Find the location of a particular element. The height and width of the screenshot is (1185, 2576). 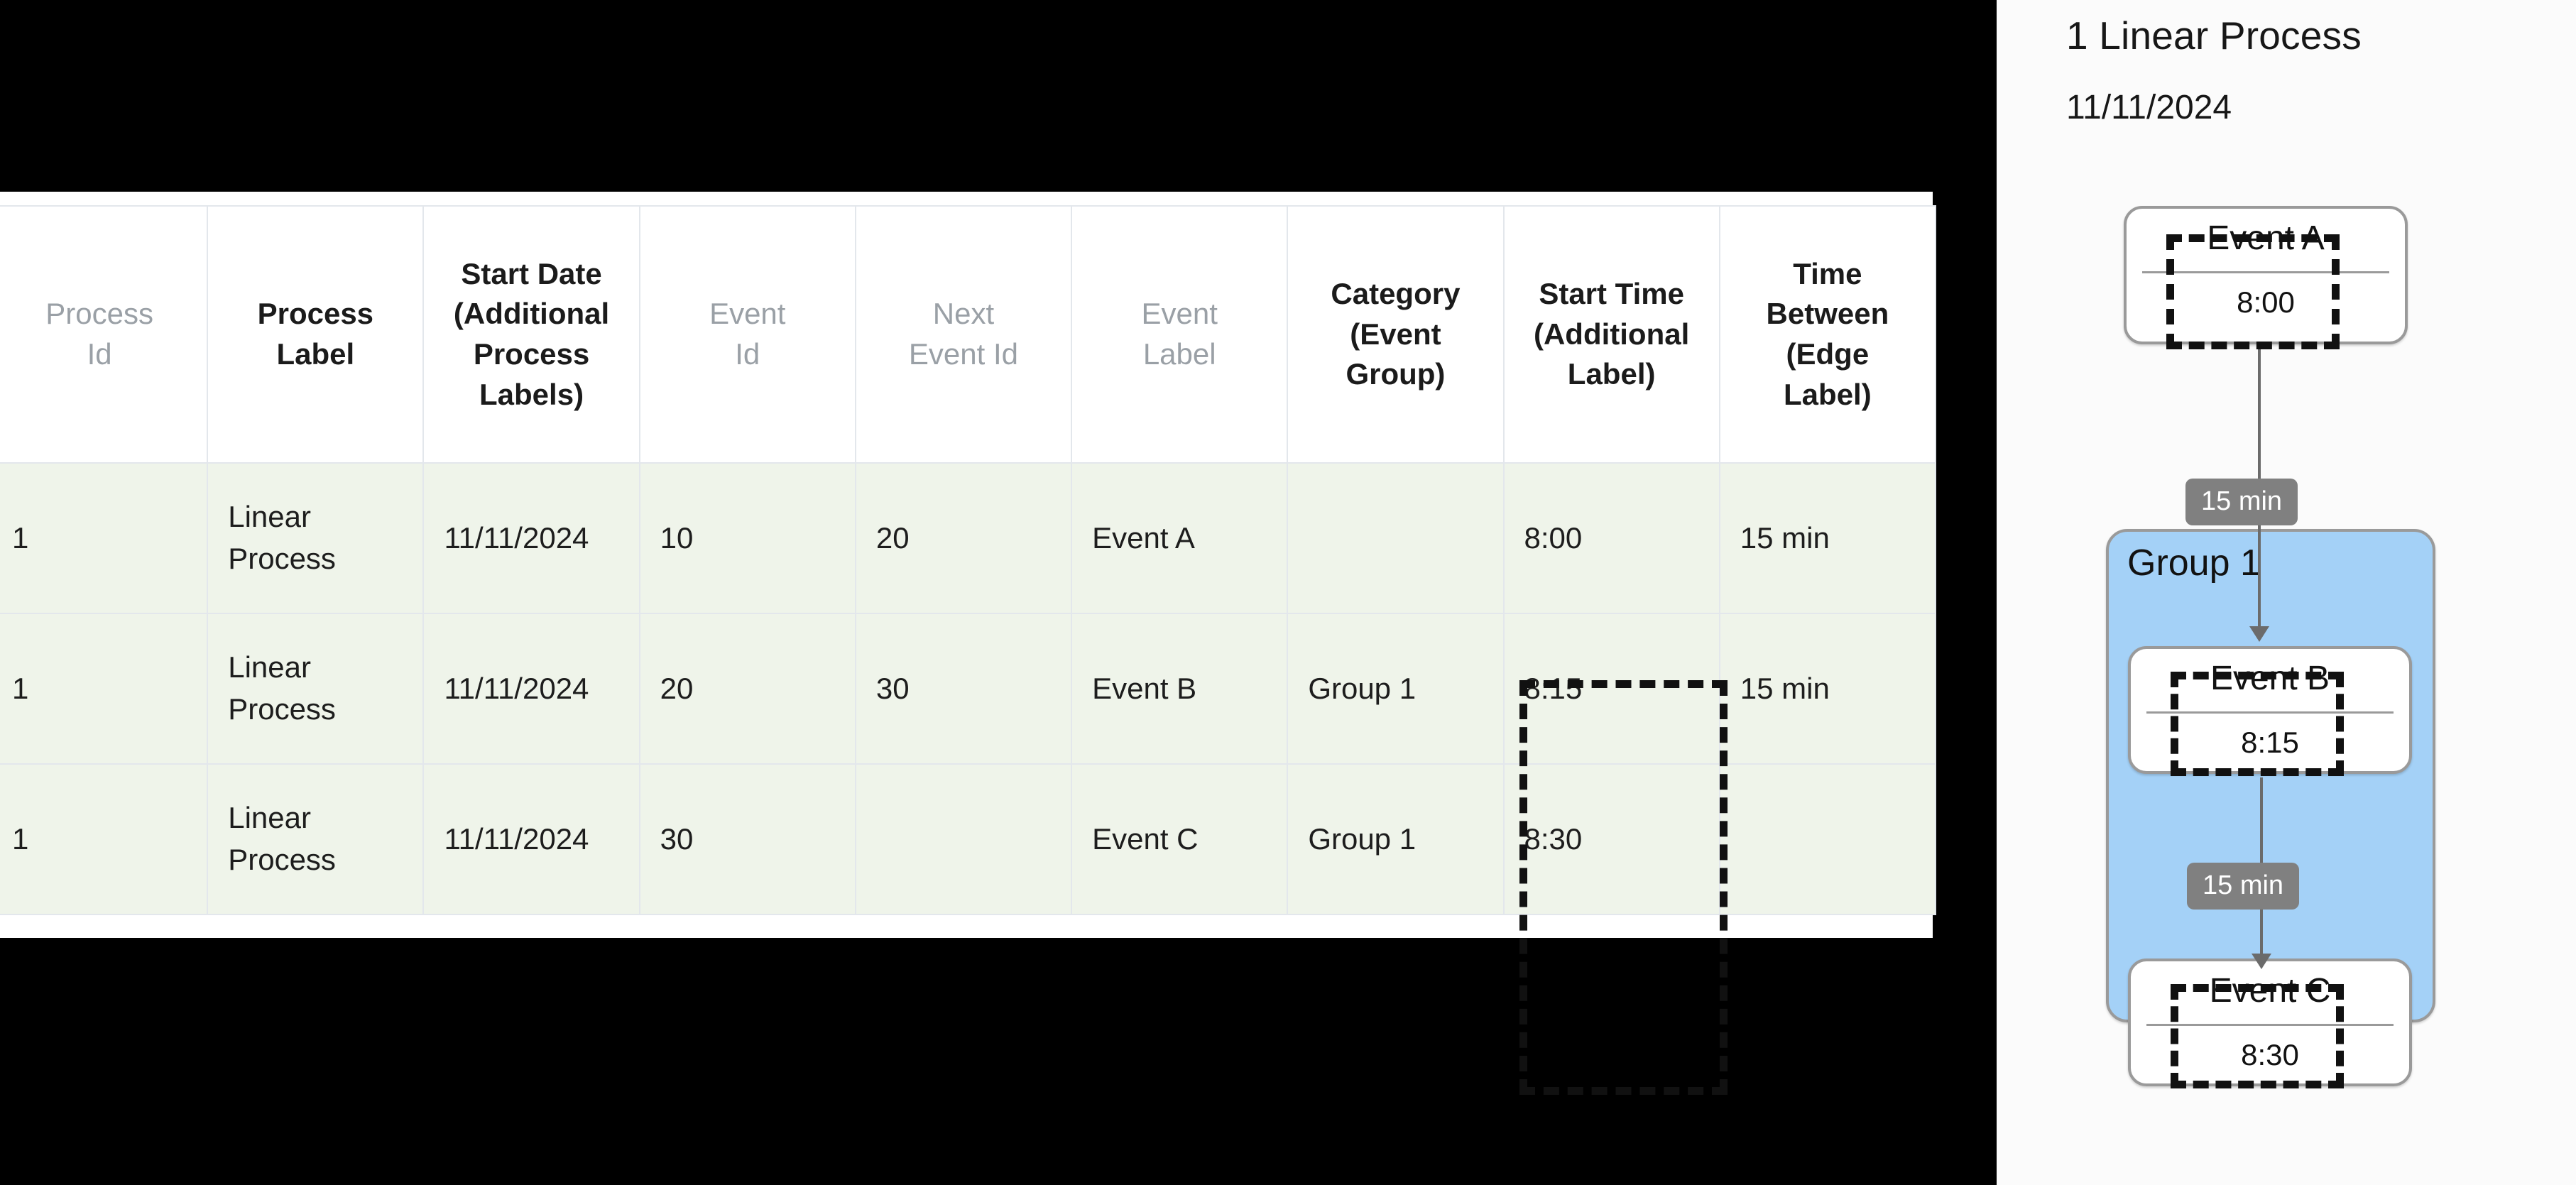

cell-next-event-id: 20 is located at coordinates (963, 538).